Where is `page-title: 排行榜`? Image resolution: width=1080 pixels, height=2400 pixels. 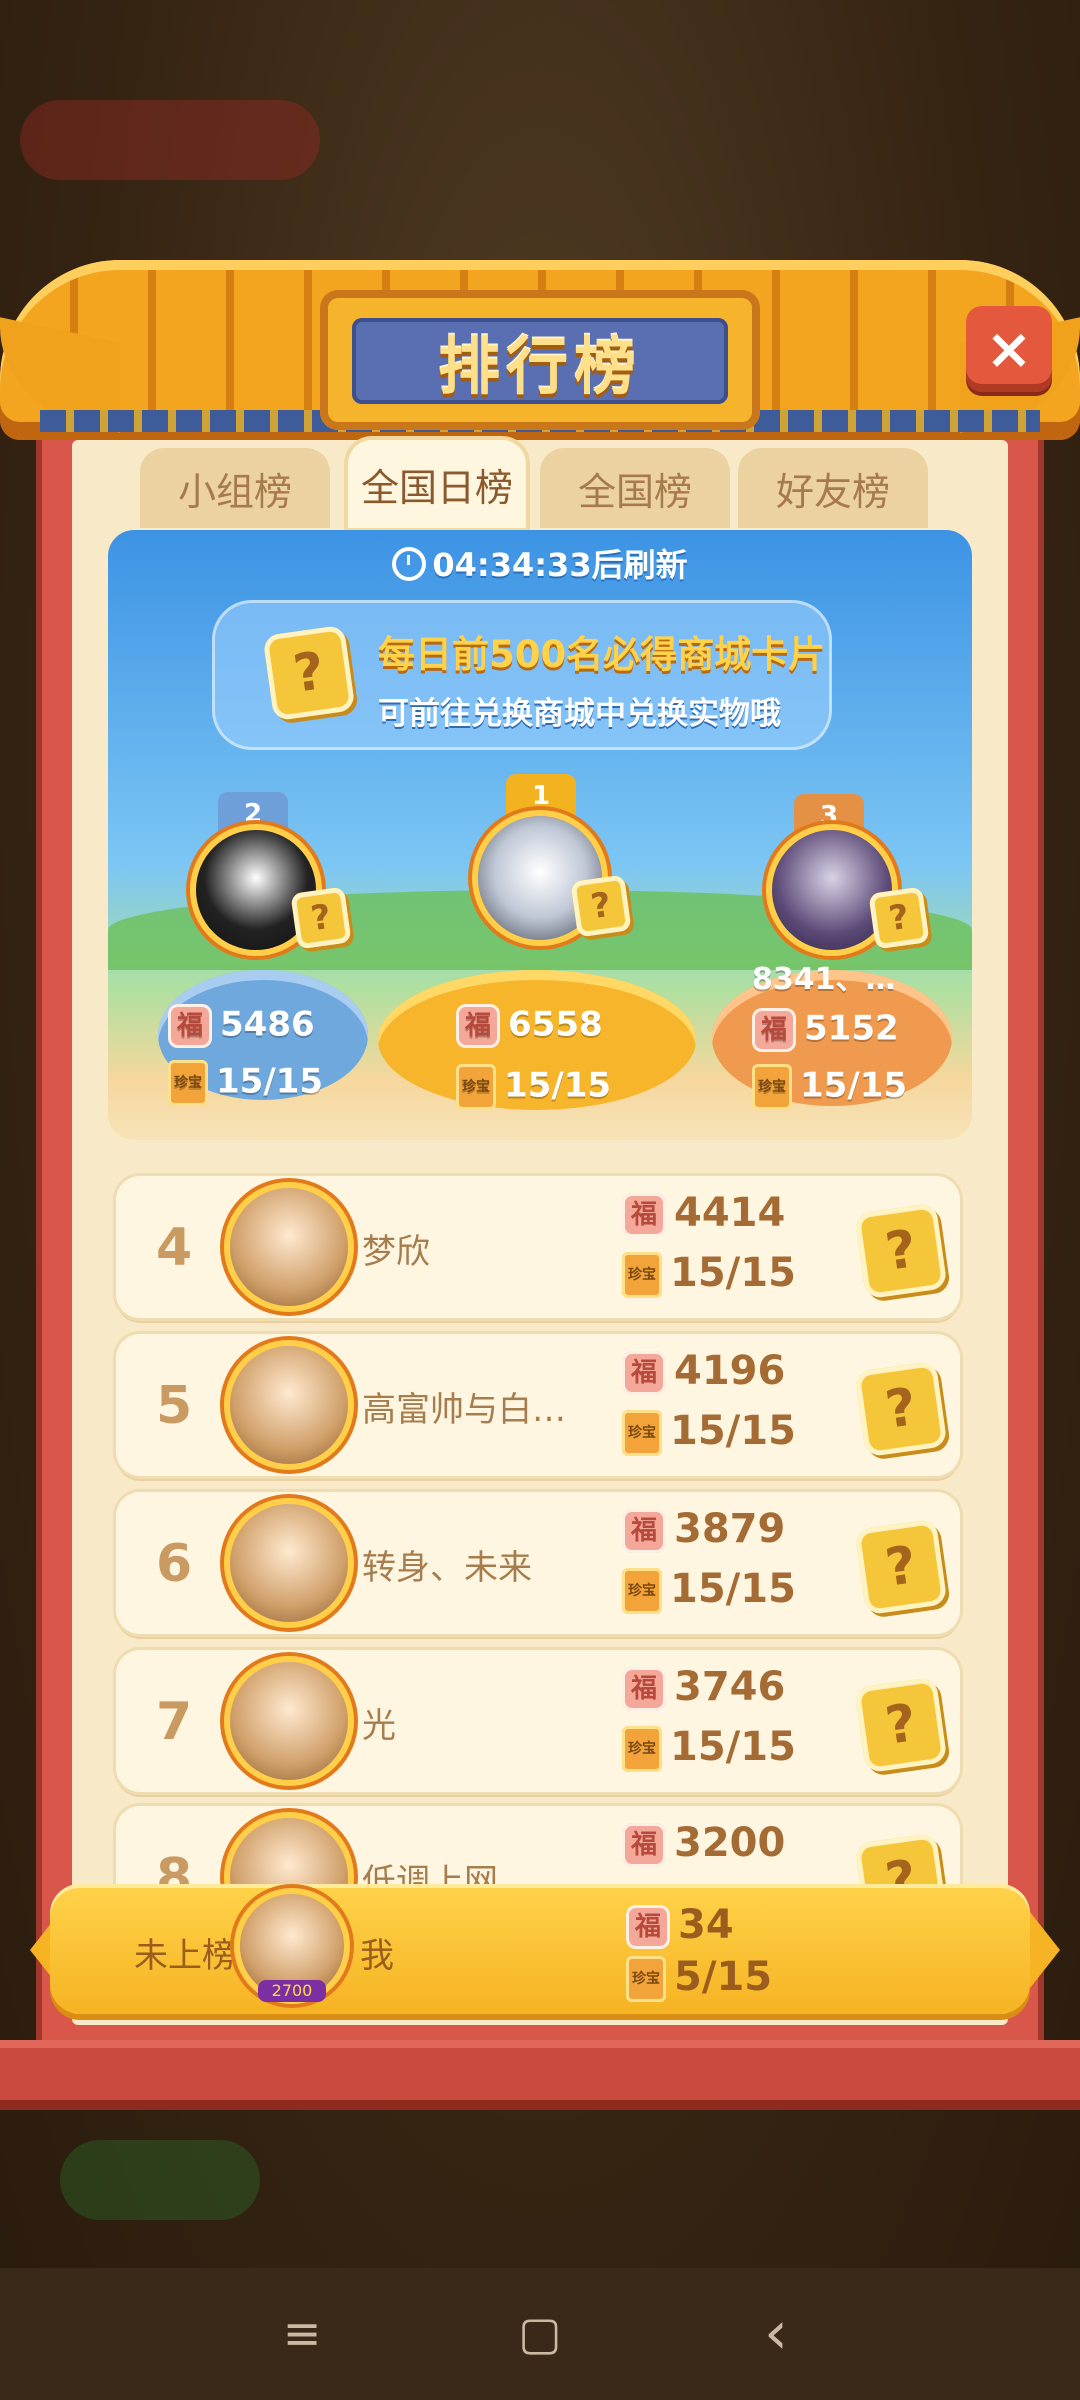
page-title: 排行榜 is located at coordinates (539, 366).